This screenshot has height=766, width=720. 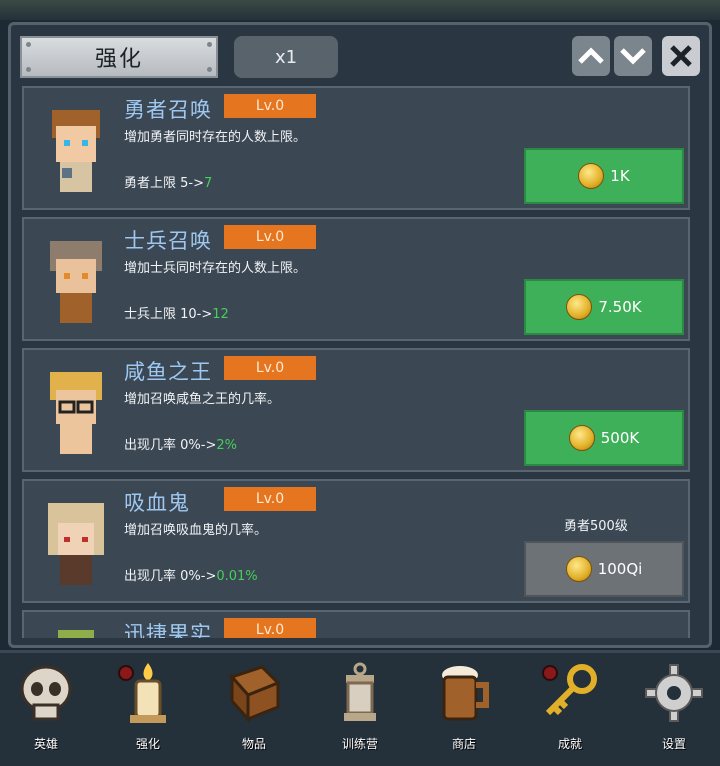 I want to click on cost-label: 7.50K, so click(x=620, y=307).